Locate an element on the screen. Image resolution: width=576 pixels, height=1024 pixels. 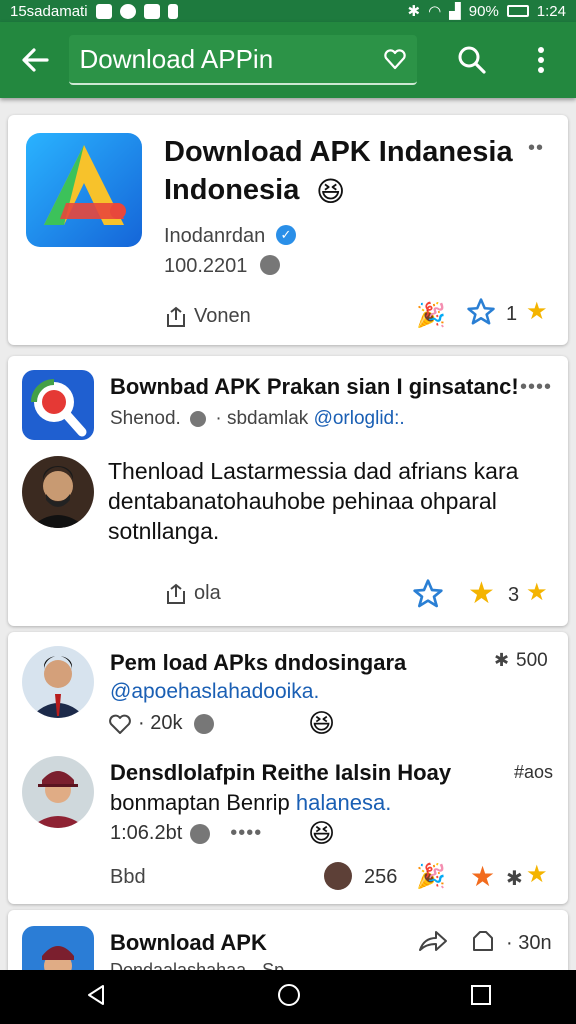
app-notification-icon is located at coordinates (151, 11).